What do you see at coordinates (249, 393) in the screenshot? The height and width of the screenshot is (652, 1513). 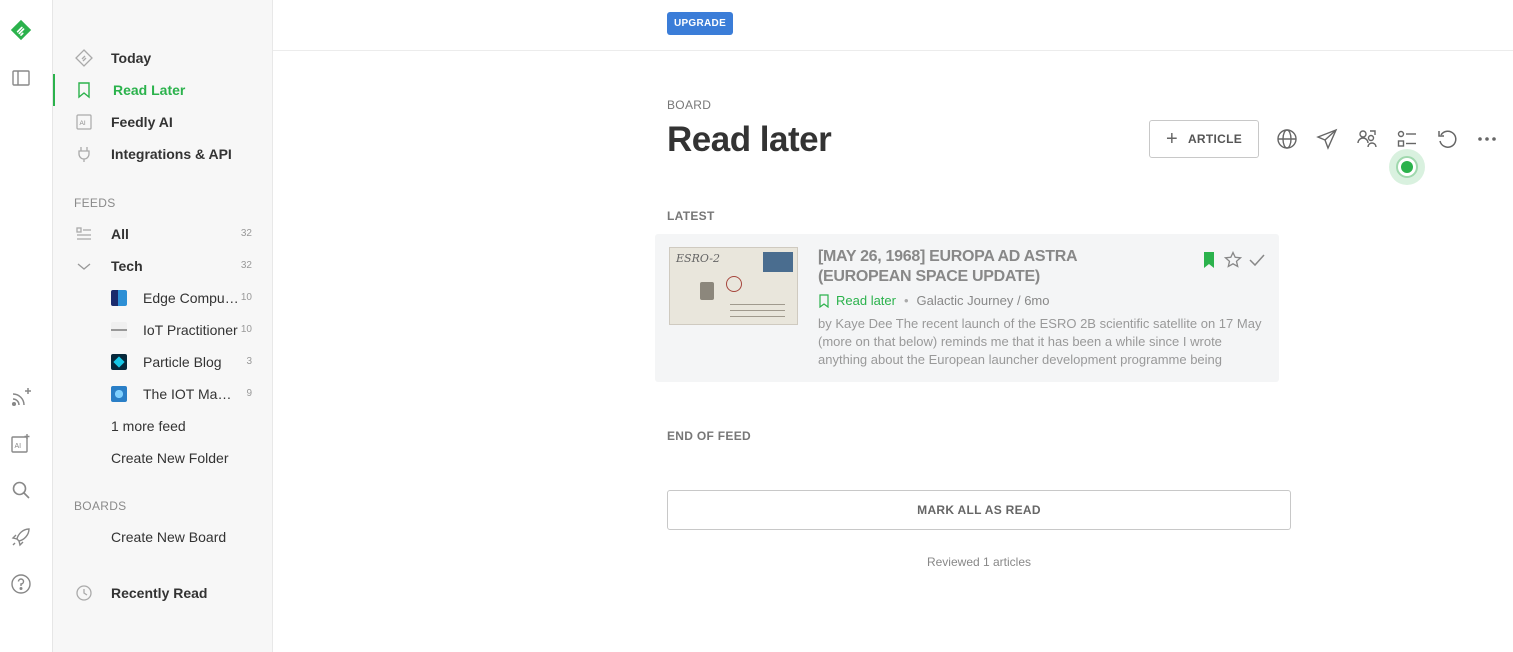 I see `feed-count: 9` at bounding box center [249, 393].